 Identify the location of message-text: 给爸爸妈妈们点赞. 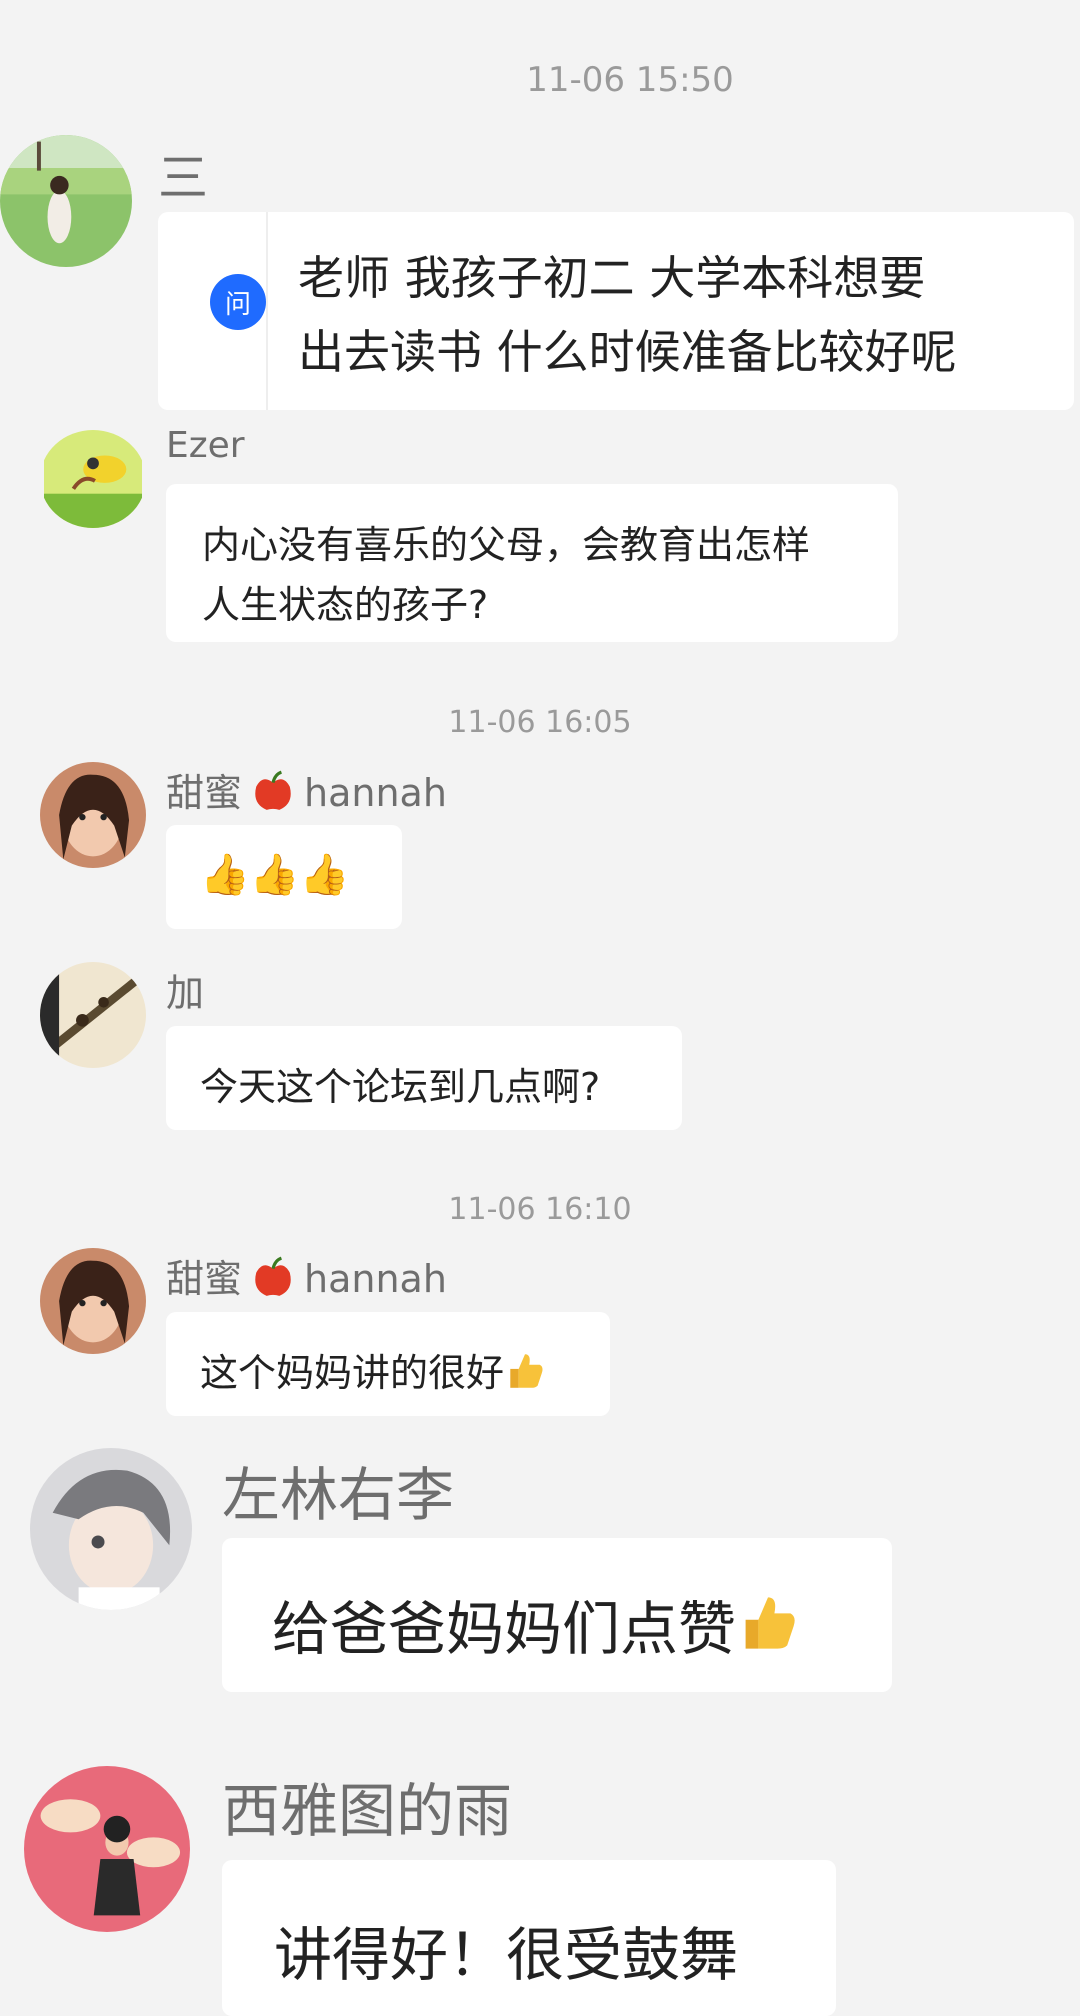
(536, 1625).